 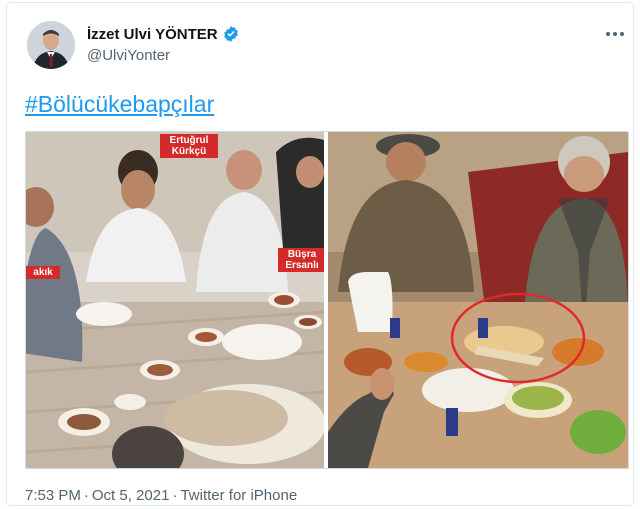 I want to click on name-tag-right-text: Büşra Ersanlı, so click(x=302, y=260).